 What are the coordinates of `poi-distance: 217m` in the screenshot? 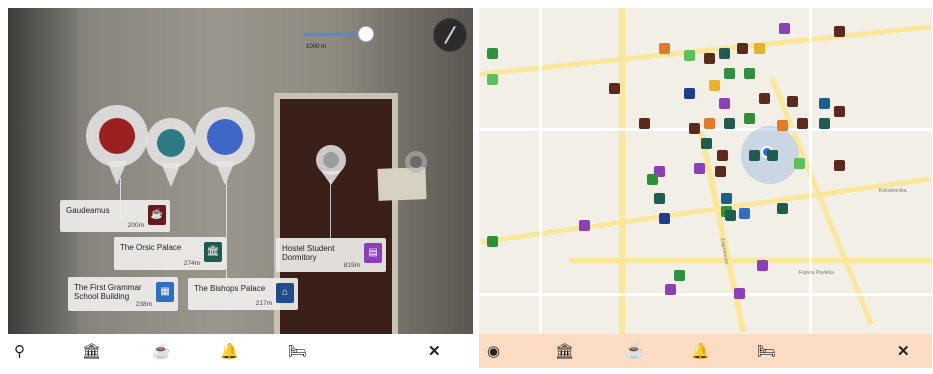 It's located at (263, 303).